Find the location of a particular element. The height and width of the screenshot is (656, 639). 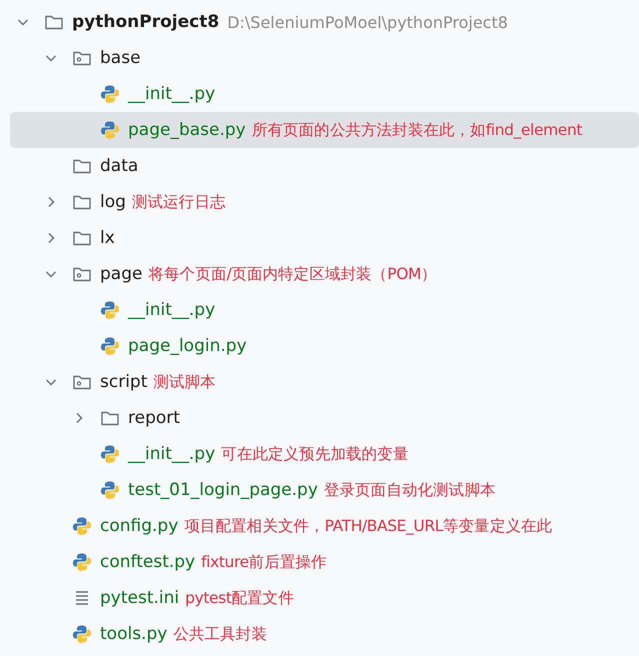

tree-item-label: base is located at coordinates (120, 58).